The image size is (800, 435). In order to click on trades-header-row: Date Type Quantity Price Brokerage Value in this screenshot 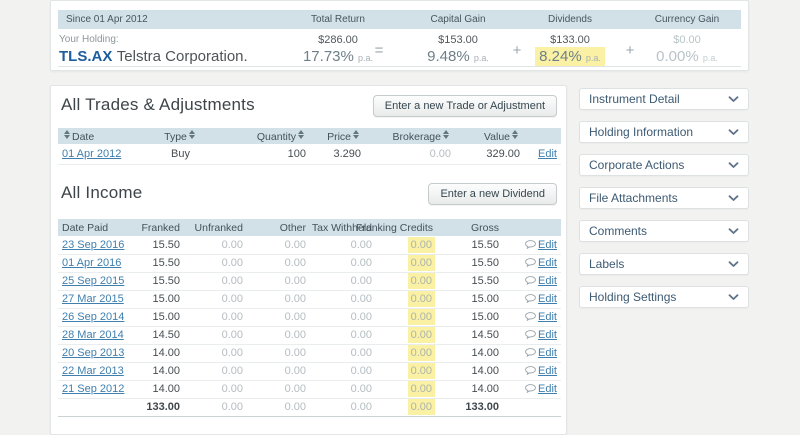, I will do `click(309, 136)`.